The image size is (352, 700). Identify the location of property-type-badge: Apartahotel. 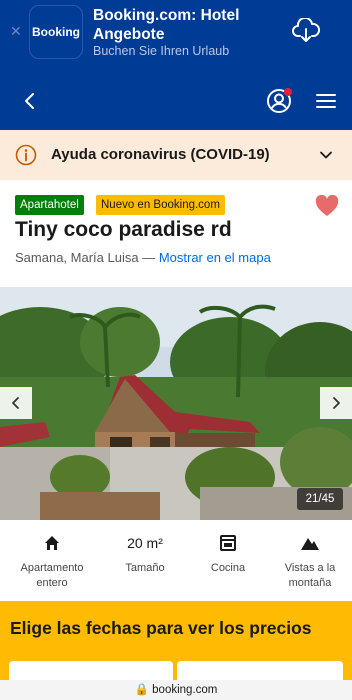
(49, 205).